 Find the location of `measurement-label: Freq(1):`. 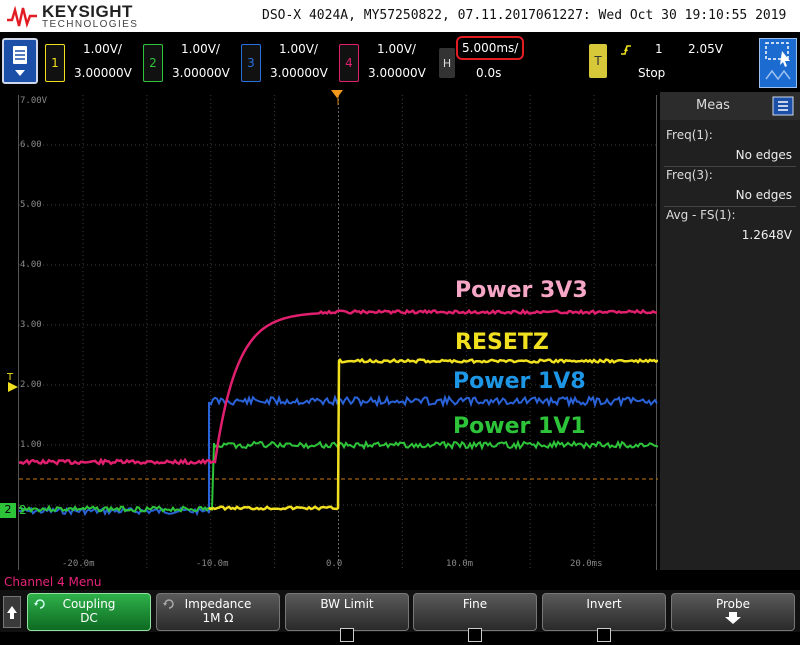

measurement-label: Freq(1): is located at coordinates (689, 135).